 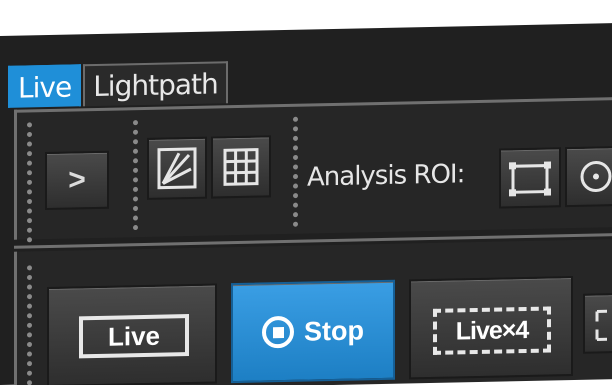 I want to click on snap-button, so click(x=597, y=323).